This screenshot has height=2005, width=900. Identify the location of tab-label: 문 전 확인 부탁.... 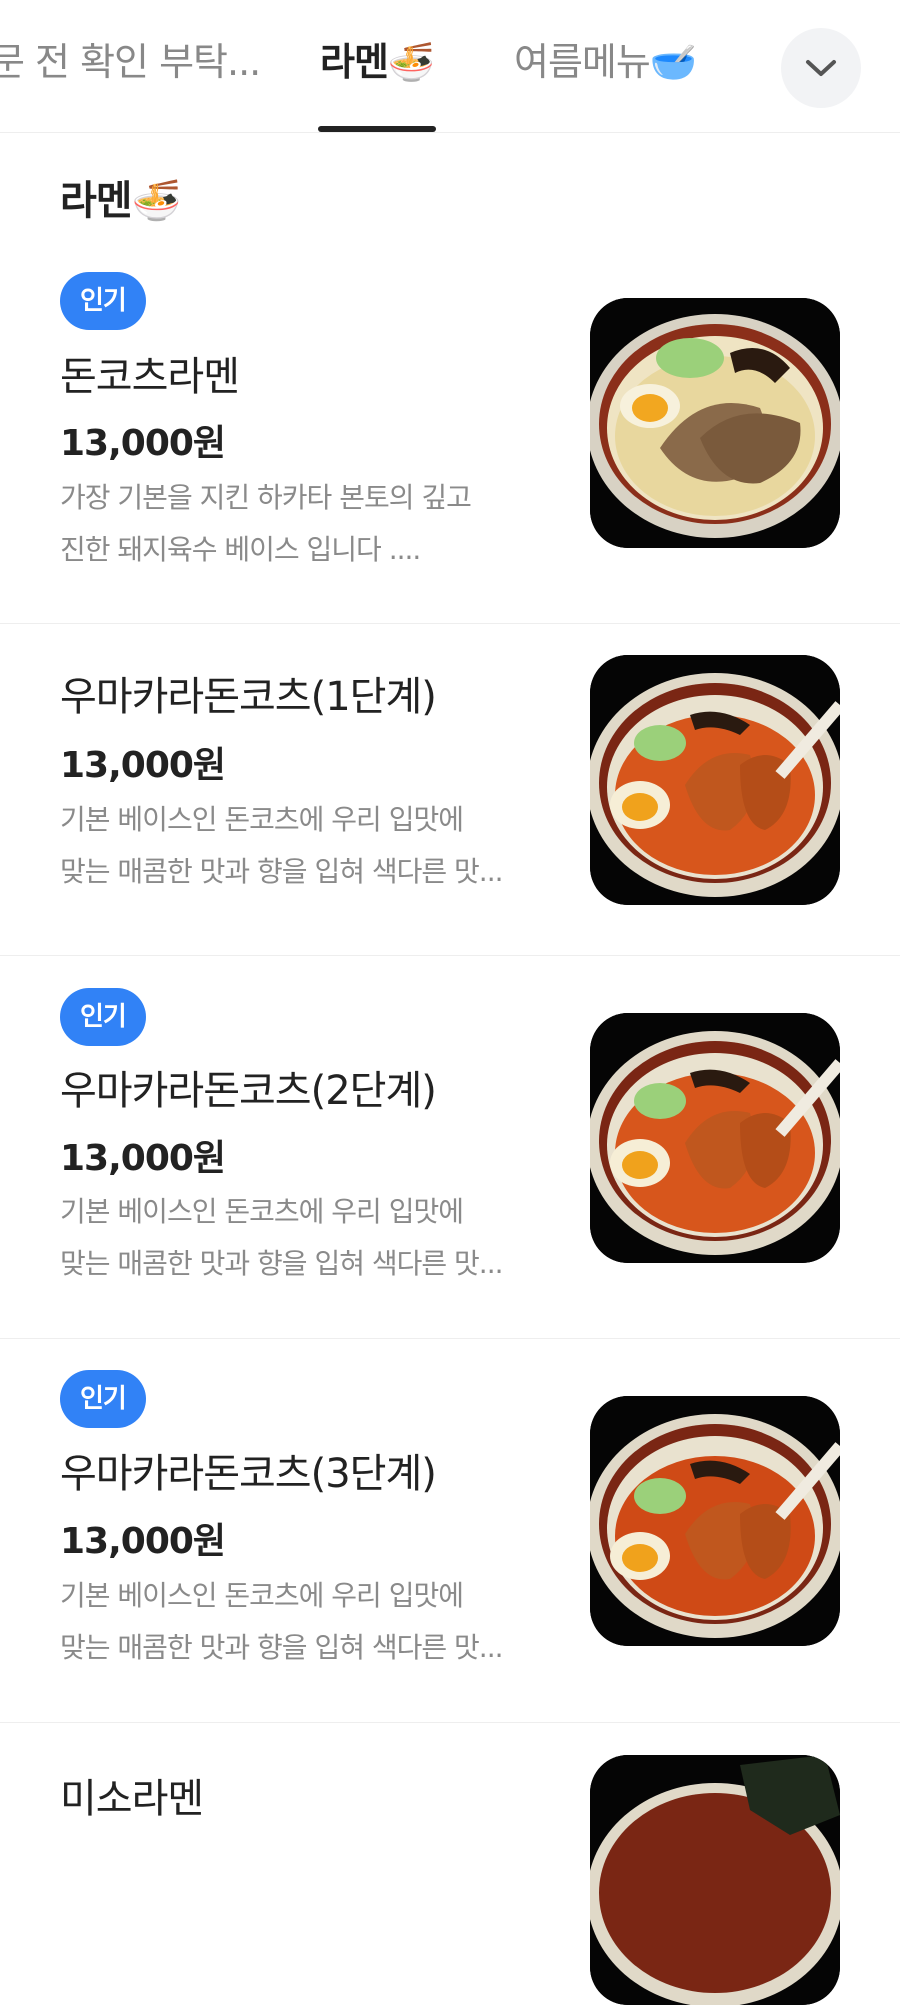
(130, 62).